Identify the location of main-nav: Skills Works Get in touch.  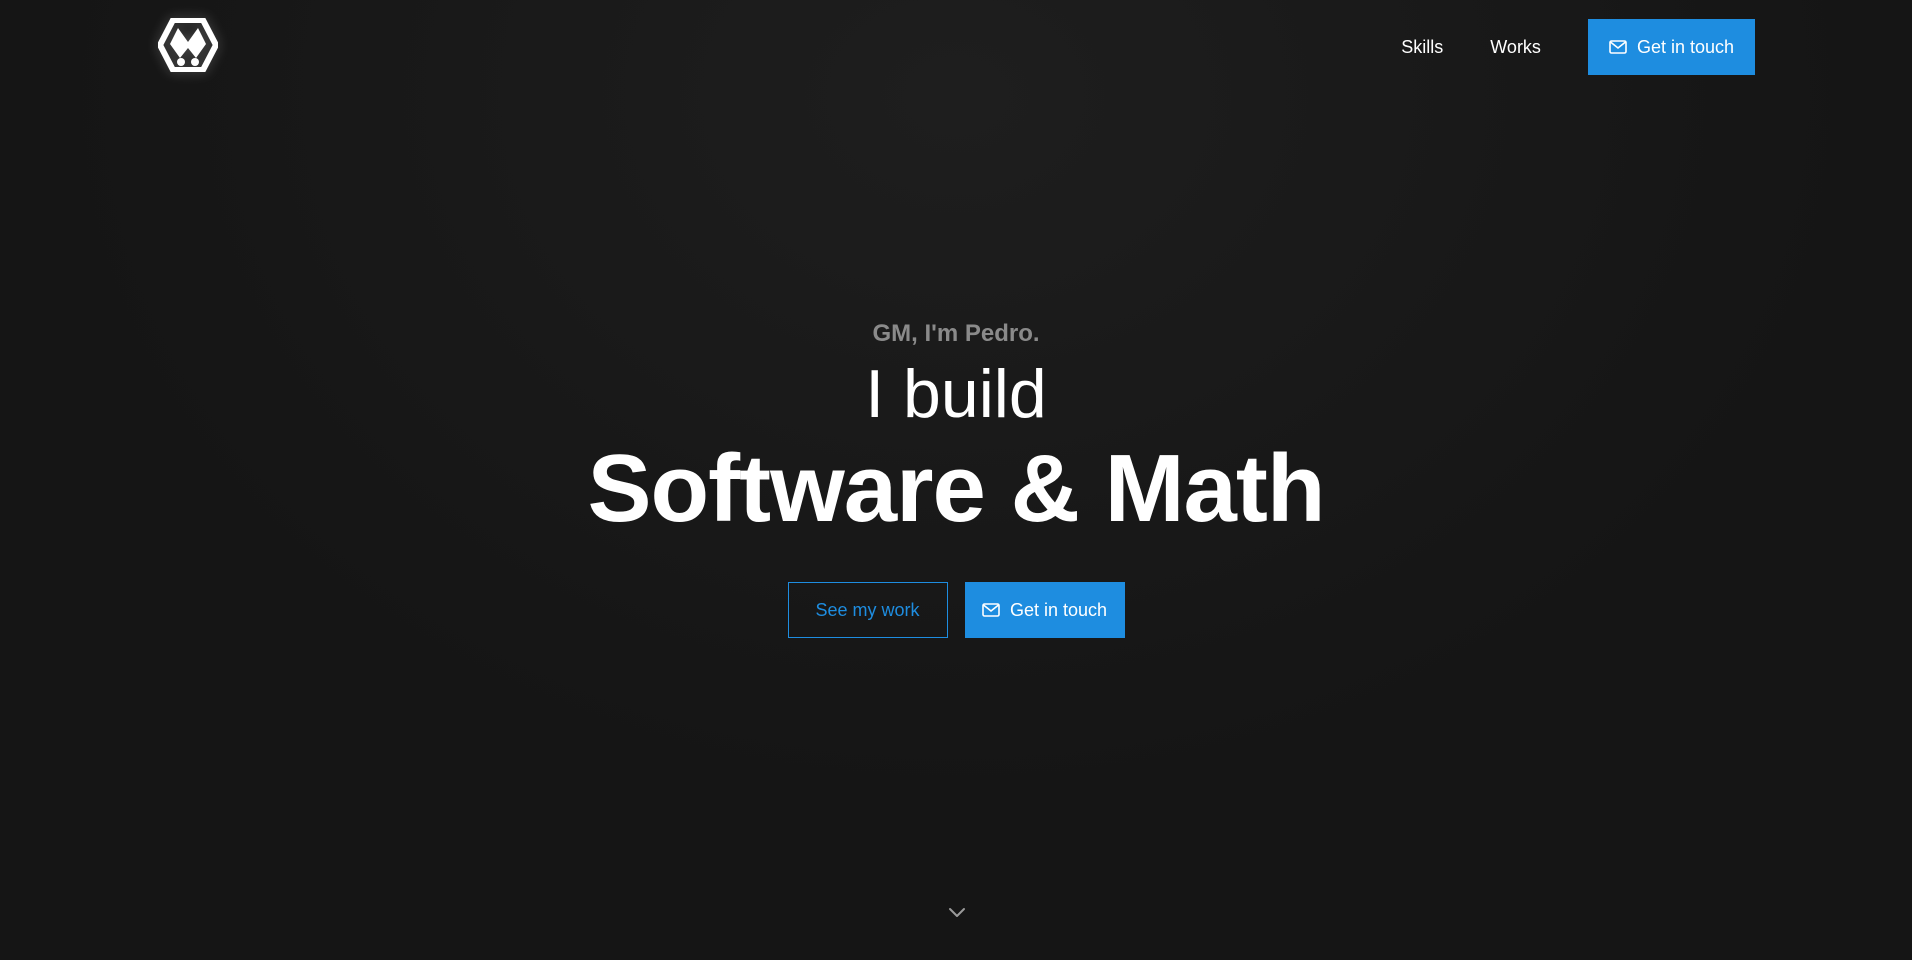
(1578, 47).